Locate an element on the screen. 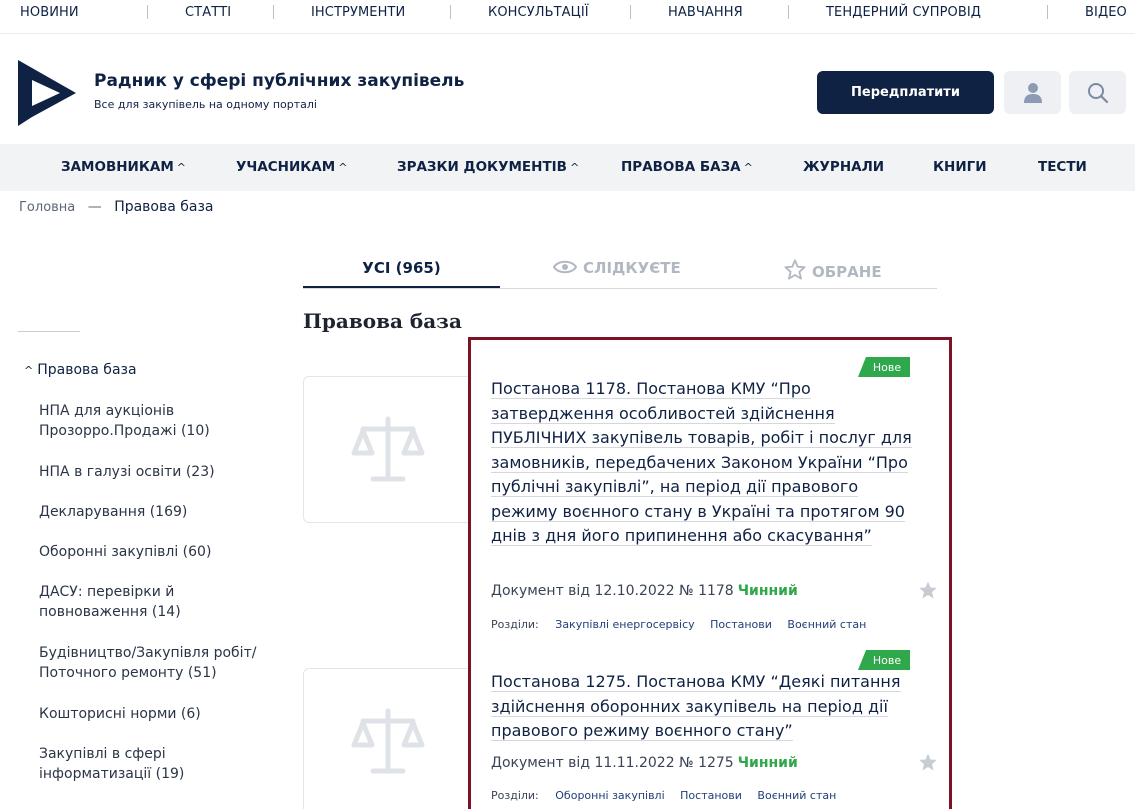  menu-customers: ЗАМОВНИКАМ ^ is located at coordinates (123, 167).